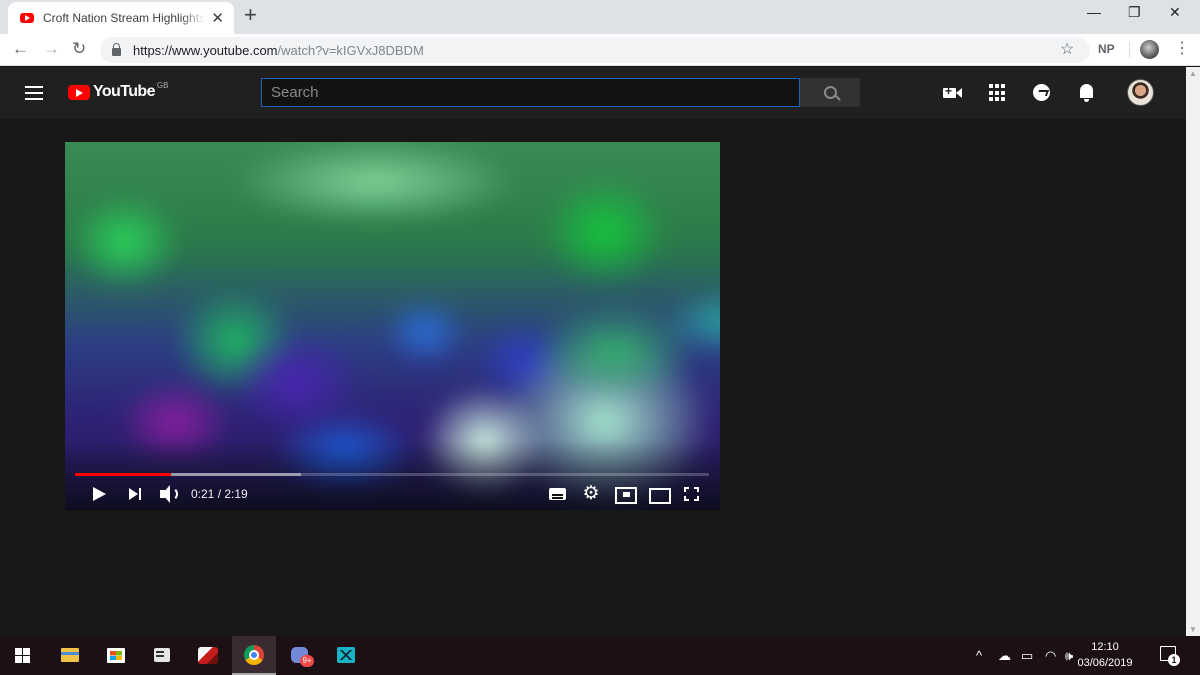 The image size is (1200, 675). Describe the element at coordinates (162, 85) in the screenshot. I see `region-code: GB` at that location.